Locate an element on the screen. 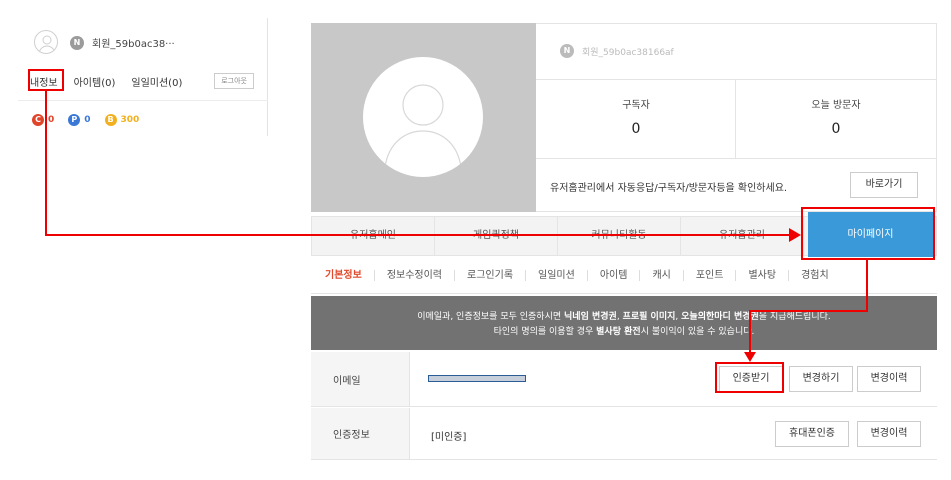 The width and height of the screenshot is (951, 480). subnav-cash: 캐시 is located at coordinates (660, 275).